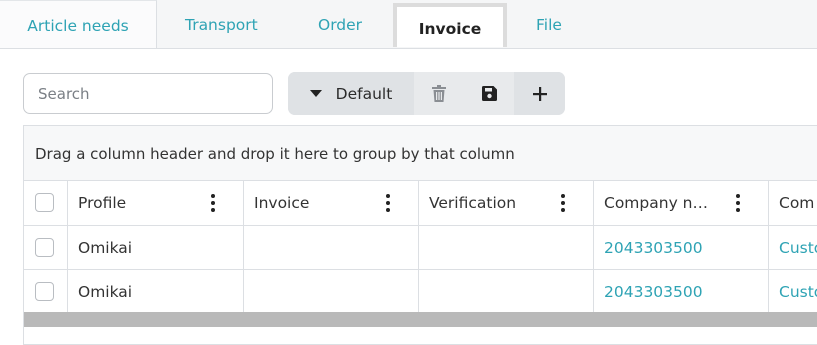 Image resolution: width=817 pixels, height=345 pixels. What do you see at coordinates (364, 93) in the screenshot?
I see `layout-label: Default` at bounding box center [364, 93].